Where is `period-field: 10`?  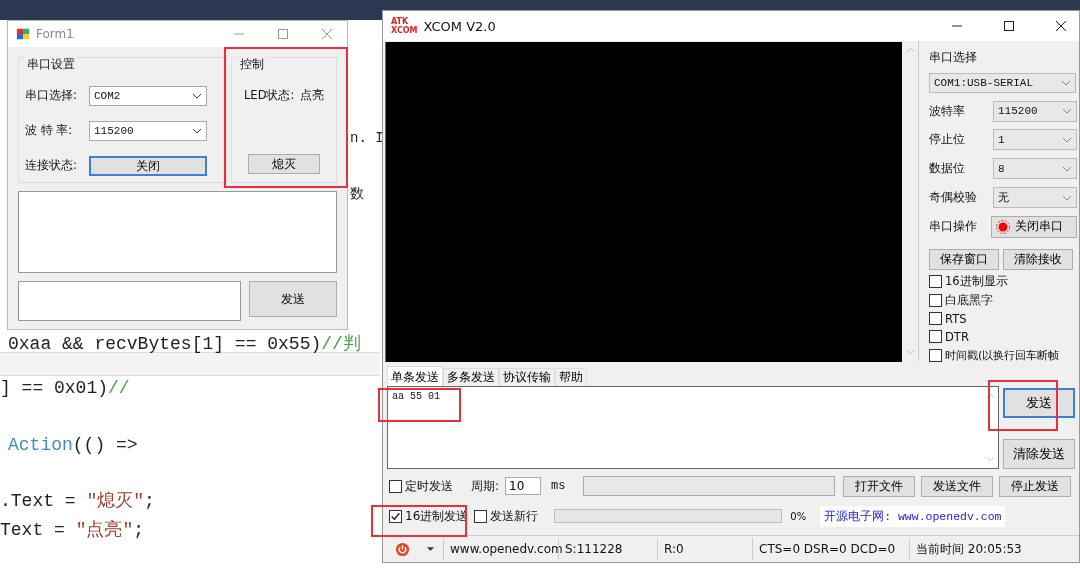 period-field: 10 is located at coordinates (523, 486).